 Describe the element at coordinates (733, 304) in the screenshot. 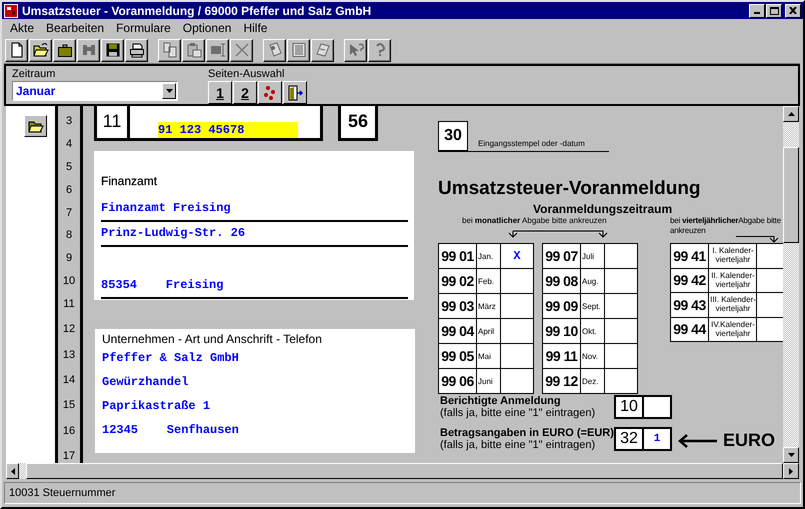

I see `table-cell: III. Kalender-vierteljahr` at that location.